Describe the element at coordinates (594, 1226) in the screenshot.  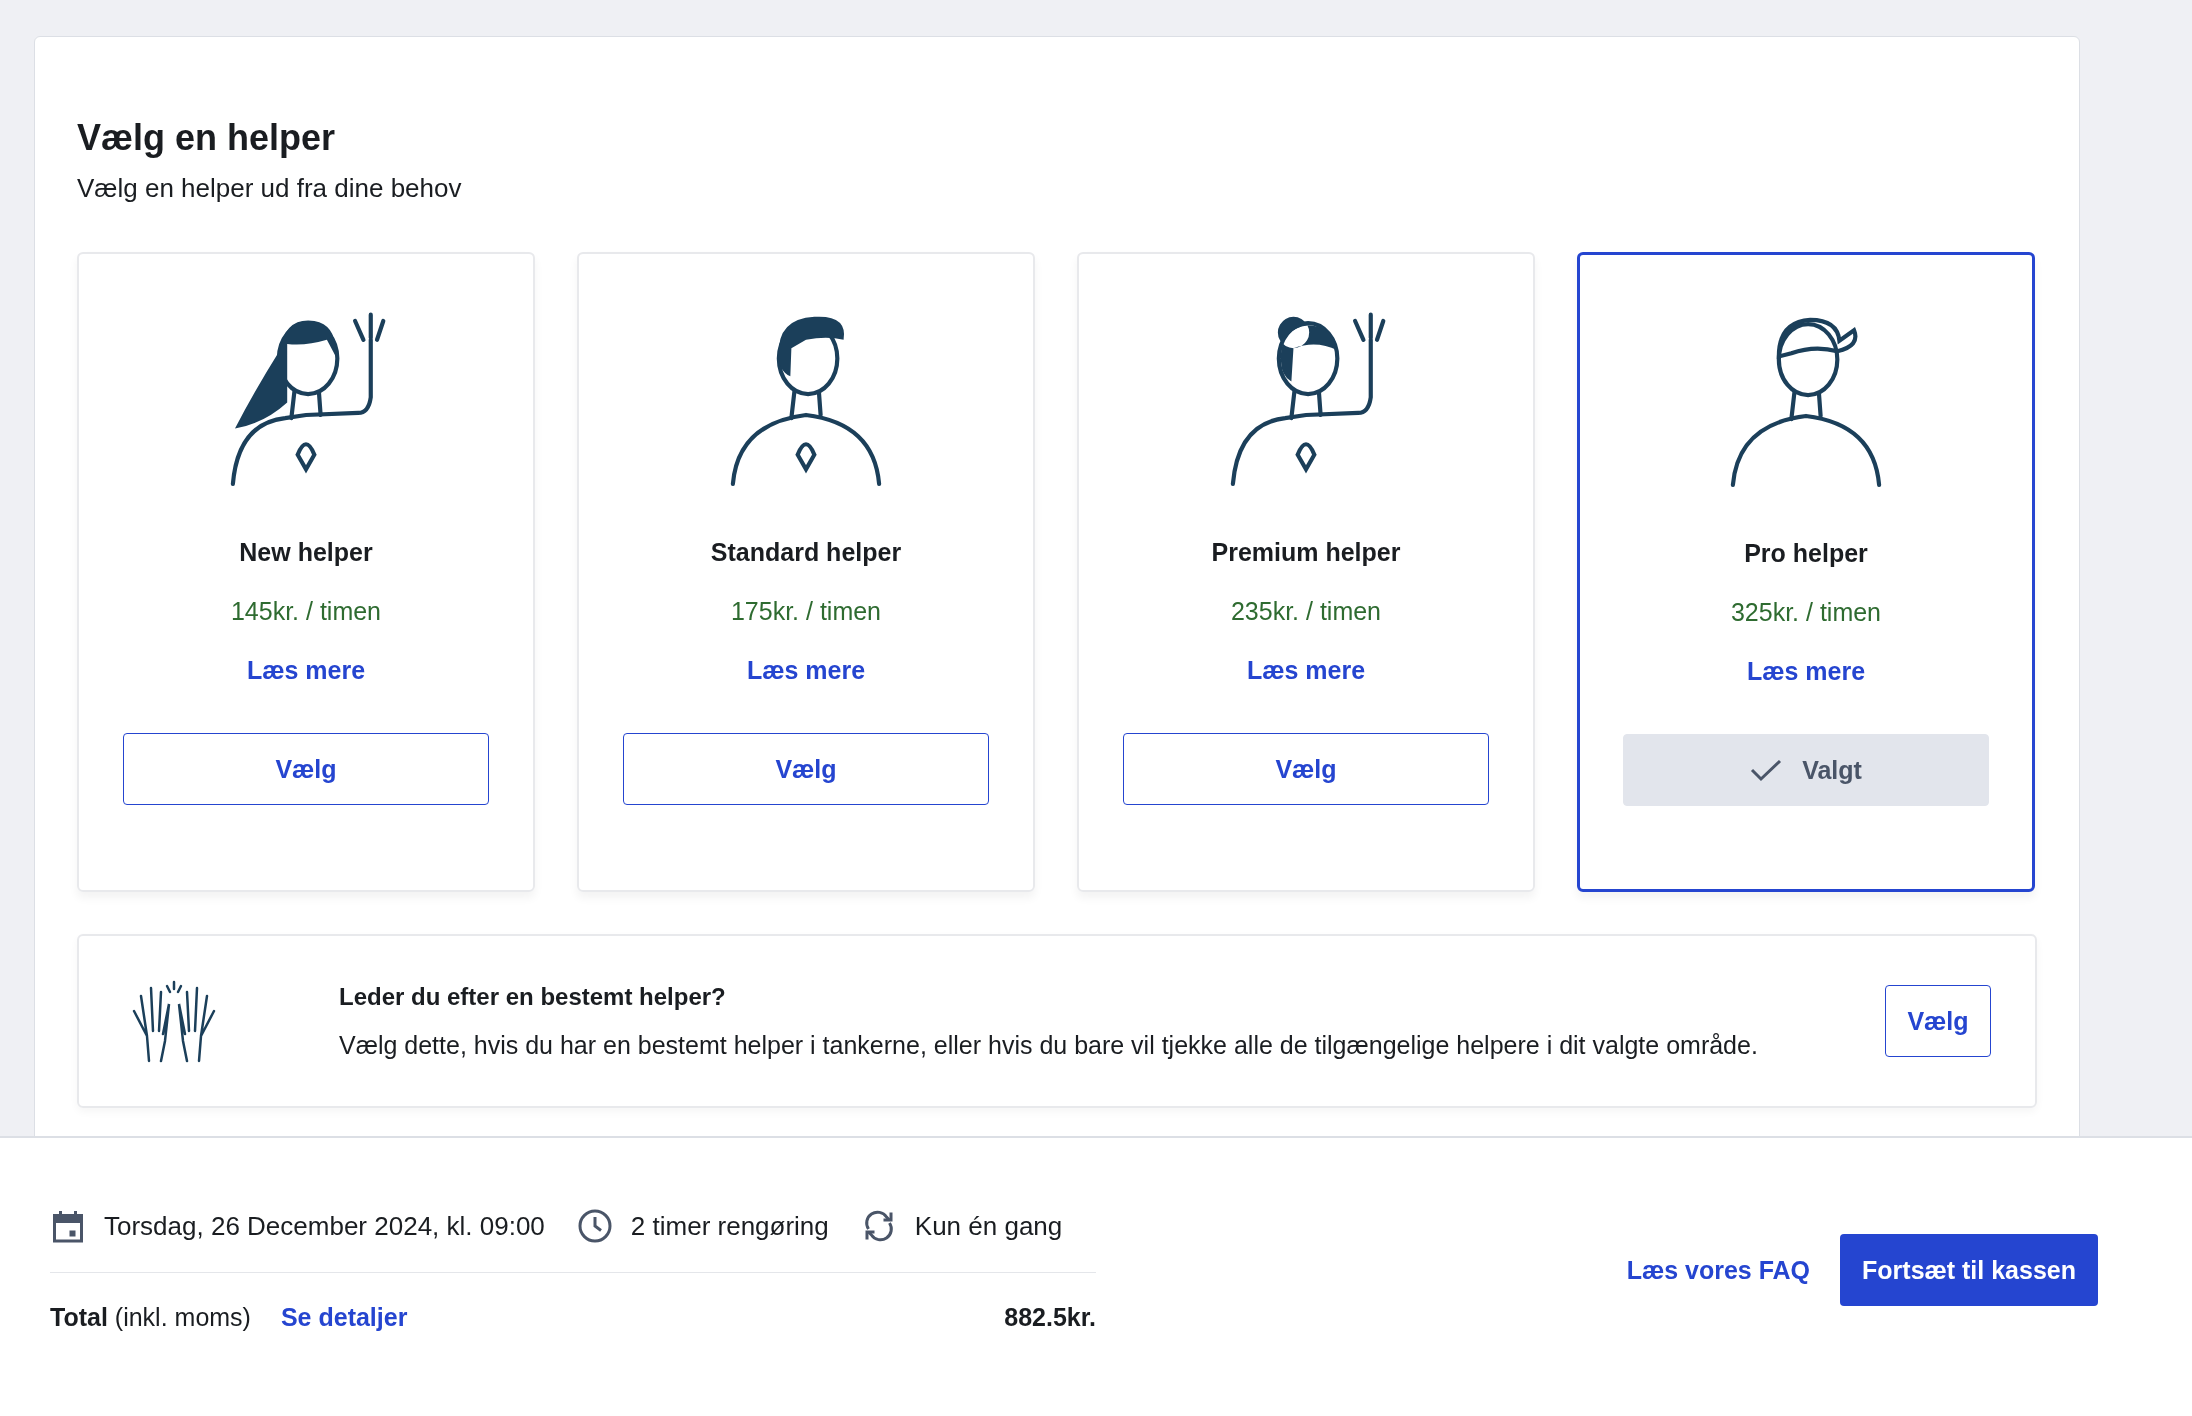
I see `clock-icon` at that location.